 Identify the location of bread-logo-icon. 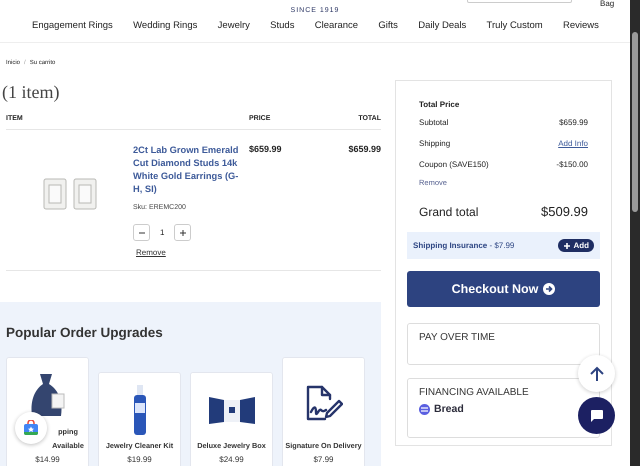
(424, 409).